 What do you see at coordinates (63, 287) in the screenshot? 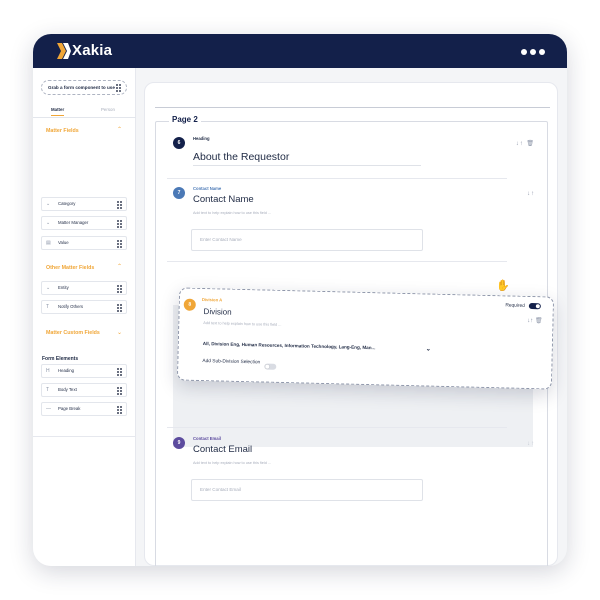
I see `sidebar-item-label: Entity` at bounding box center [63, 287].